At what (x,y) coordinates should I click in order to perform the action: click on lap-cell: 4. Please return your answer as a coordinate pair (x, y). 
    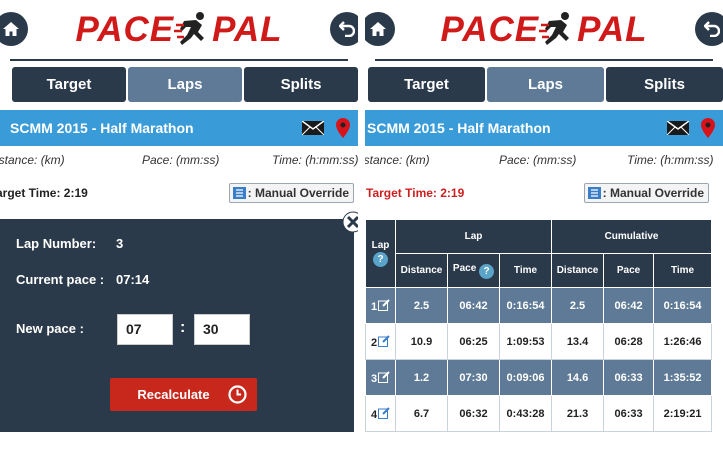
    Looking at the image, I should click on (380, 413).